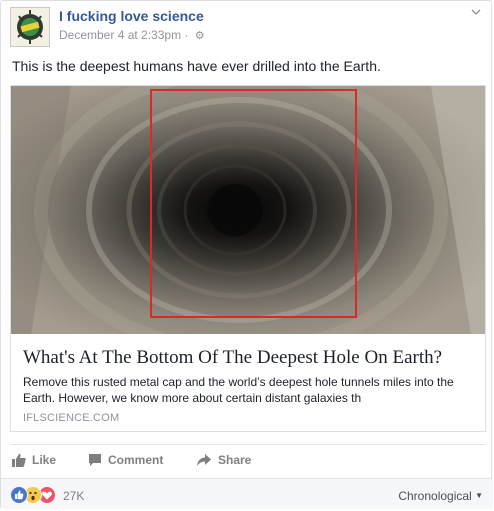  Describe the element at coordinates (476, 12) in the screenshot. I see `chevron-down-icon` at that location.